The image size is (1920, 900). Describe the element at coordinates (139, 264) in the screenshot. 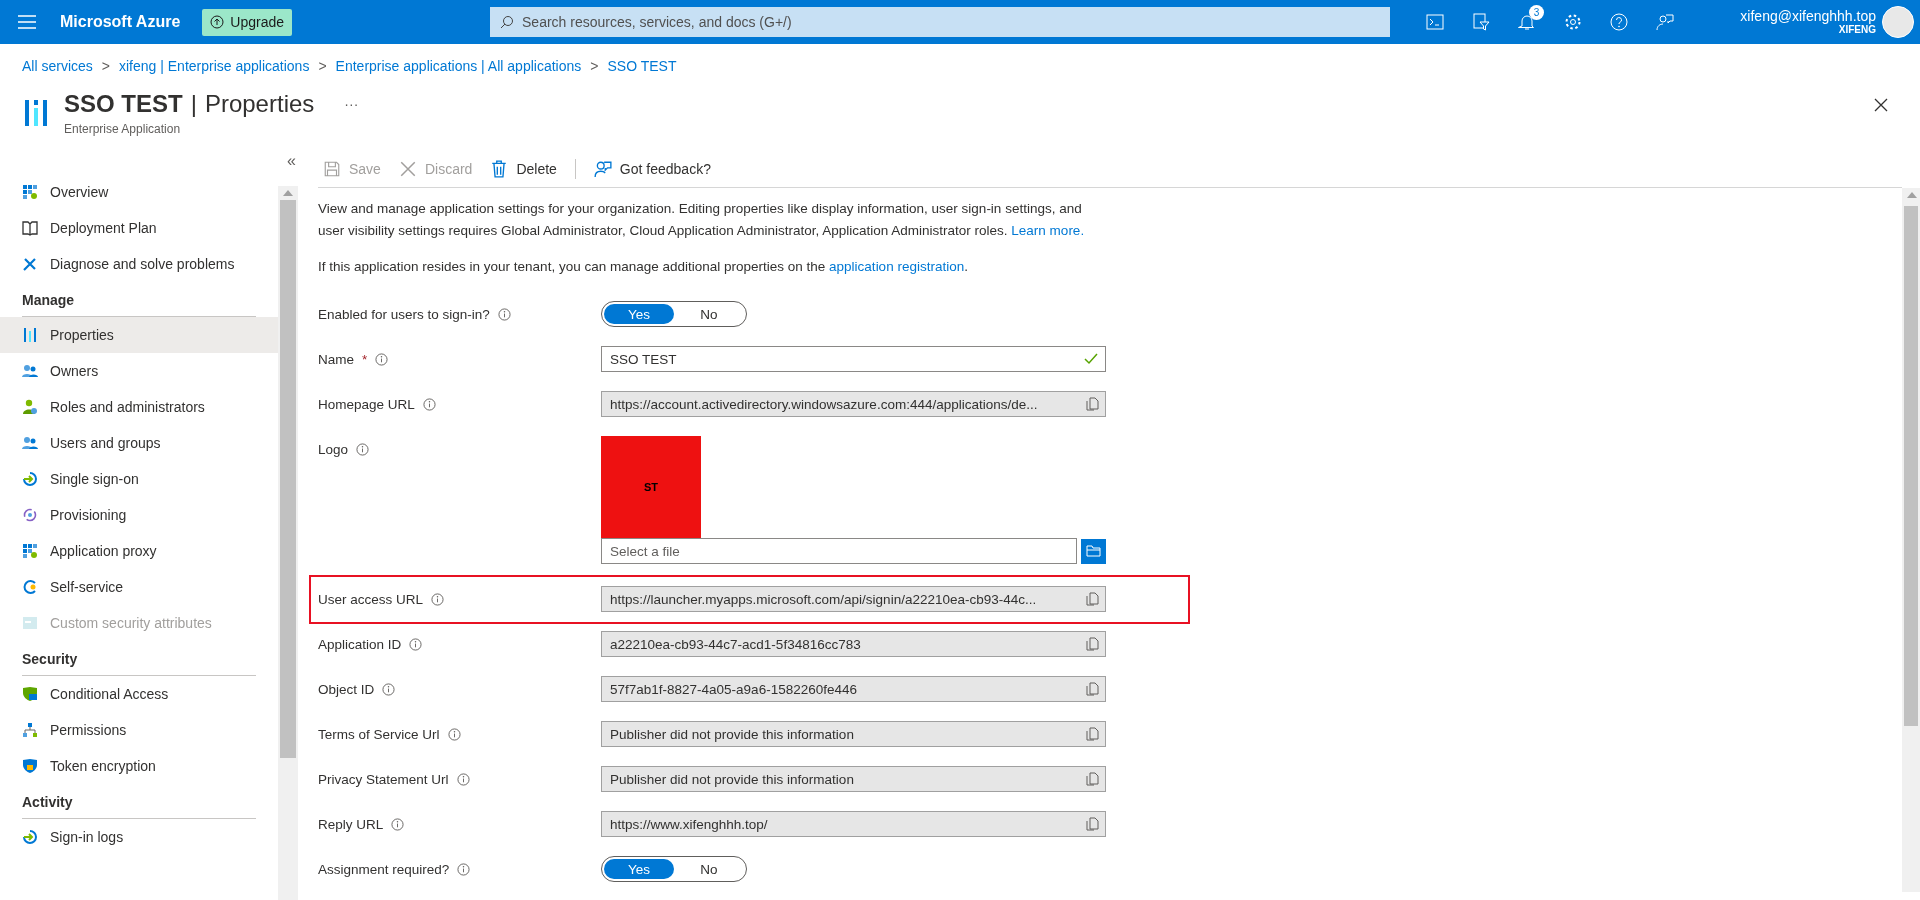

I see `sidebar-item: Diagnose and solve problems` at that location.